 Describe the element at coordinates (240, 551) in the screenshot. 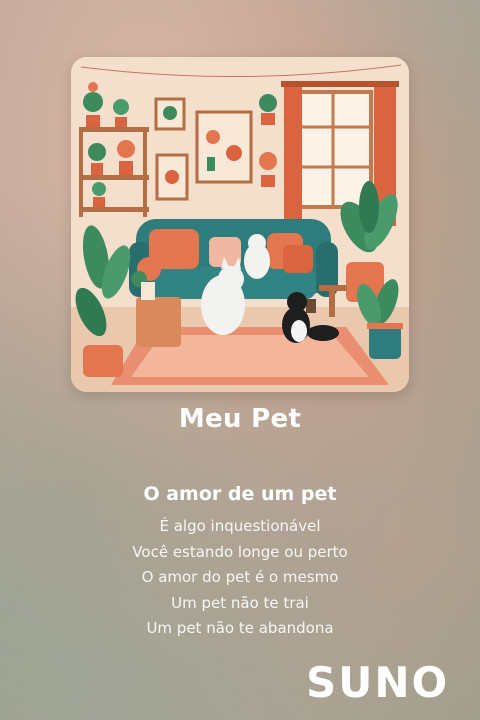

I see `lyric-line: Você estando longe ou perto` at that location.